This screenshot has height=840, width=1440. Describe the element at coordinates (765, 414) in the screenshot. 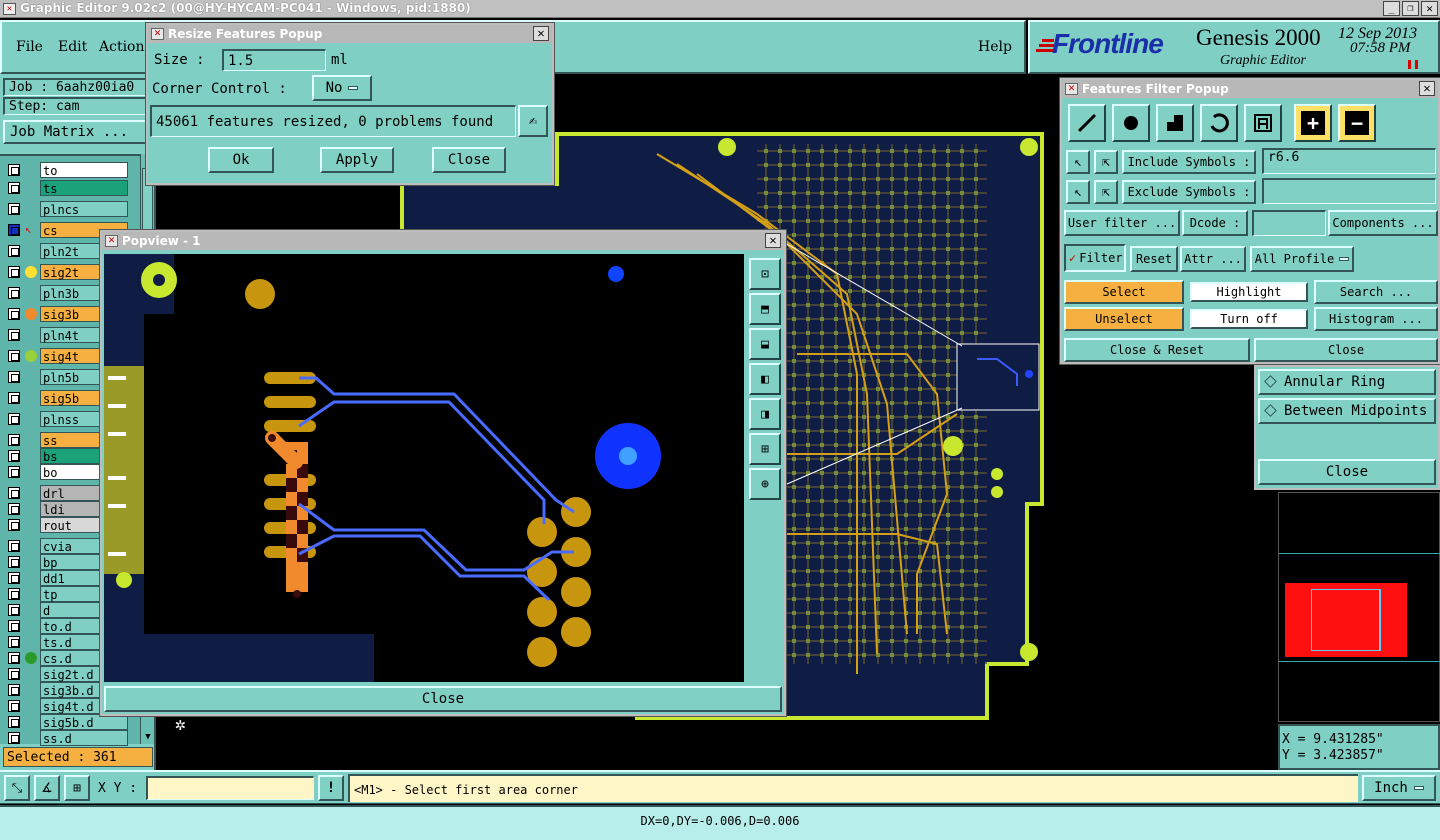

I see `pan-right-icon: ◨` at that location.